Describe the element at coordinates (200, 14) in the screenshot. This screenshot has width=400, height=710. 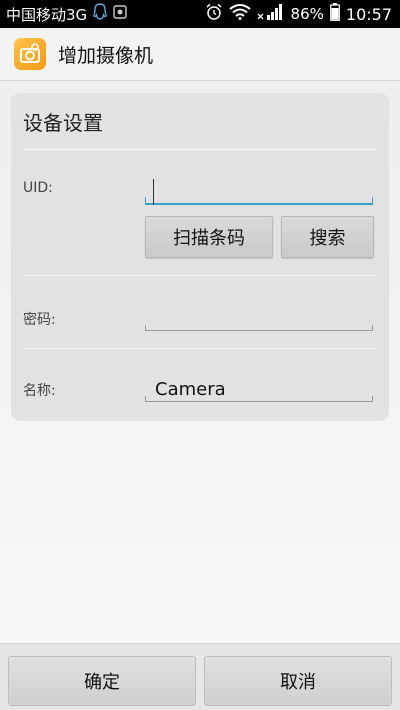
I see `status-bar: 中国移动3G 86% 10:57` at that location.